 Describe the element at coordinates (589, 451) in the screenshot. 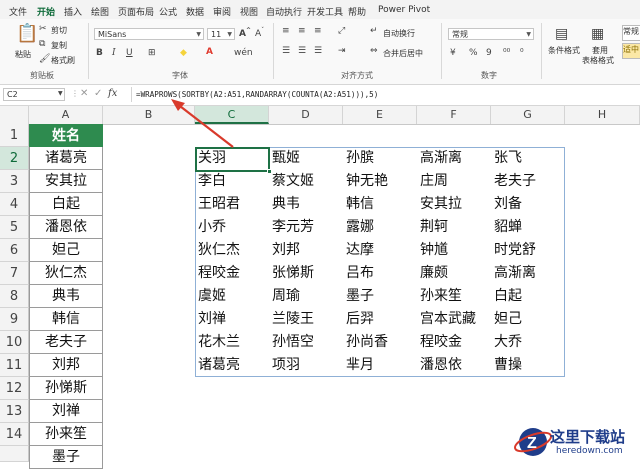

I see `watermark-url: heredown.com` at that location.